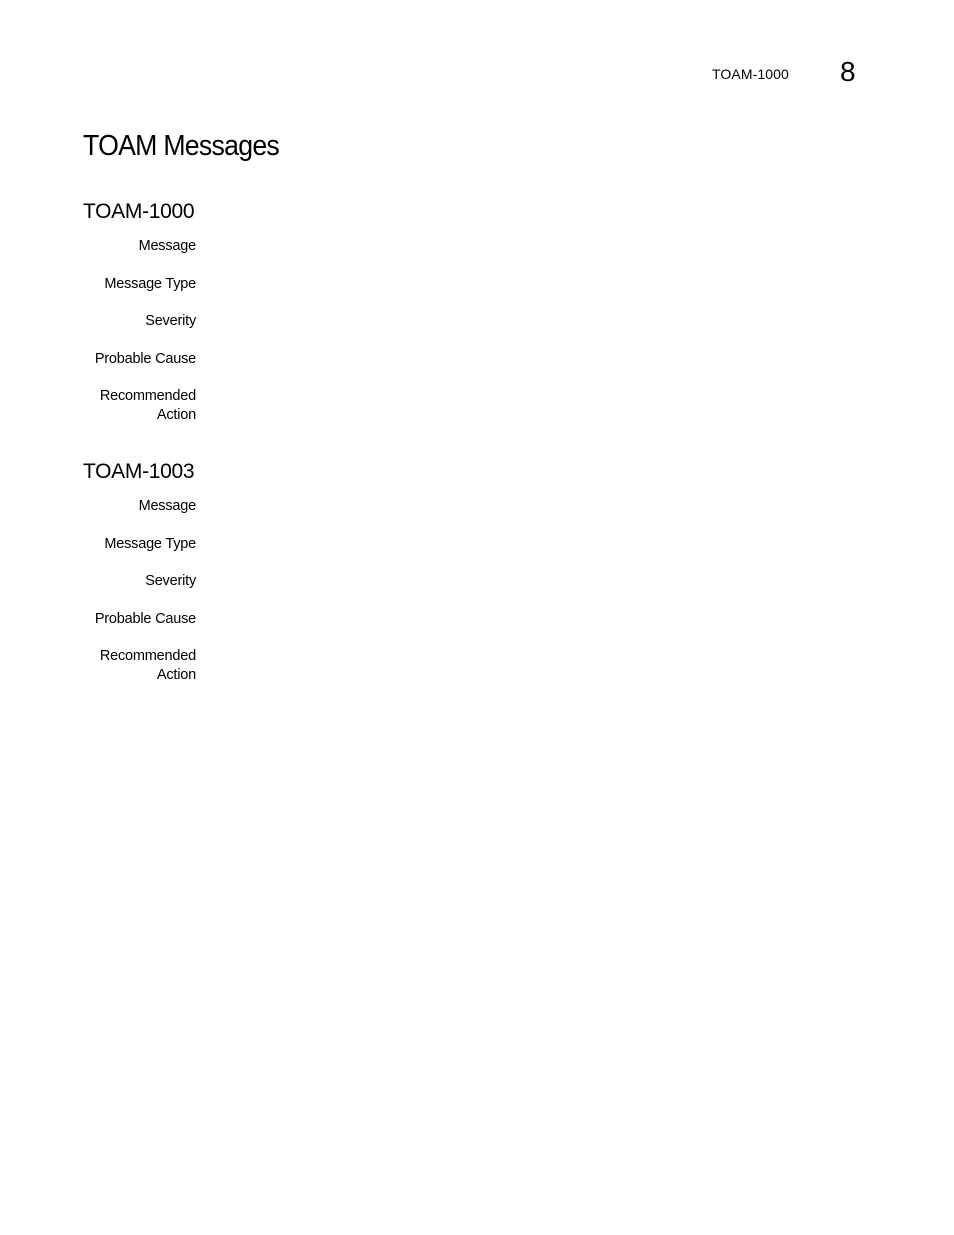  Describe the element at coordinates (139, 211) in the screenshot. I see `section-title: TOAM-1000` at that location.